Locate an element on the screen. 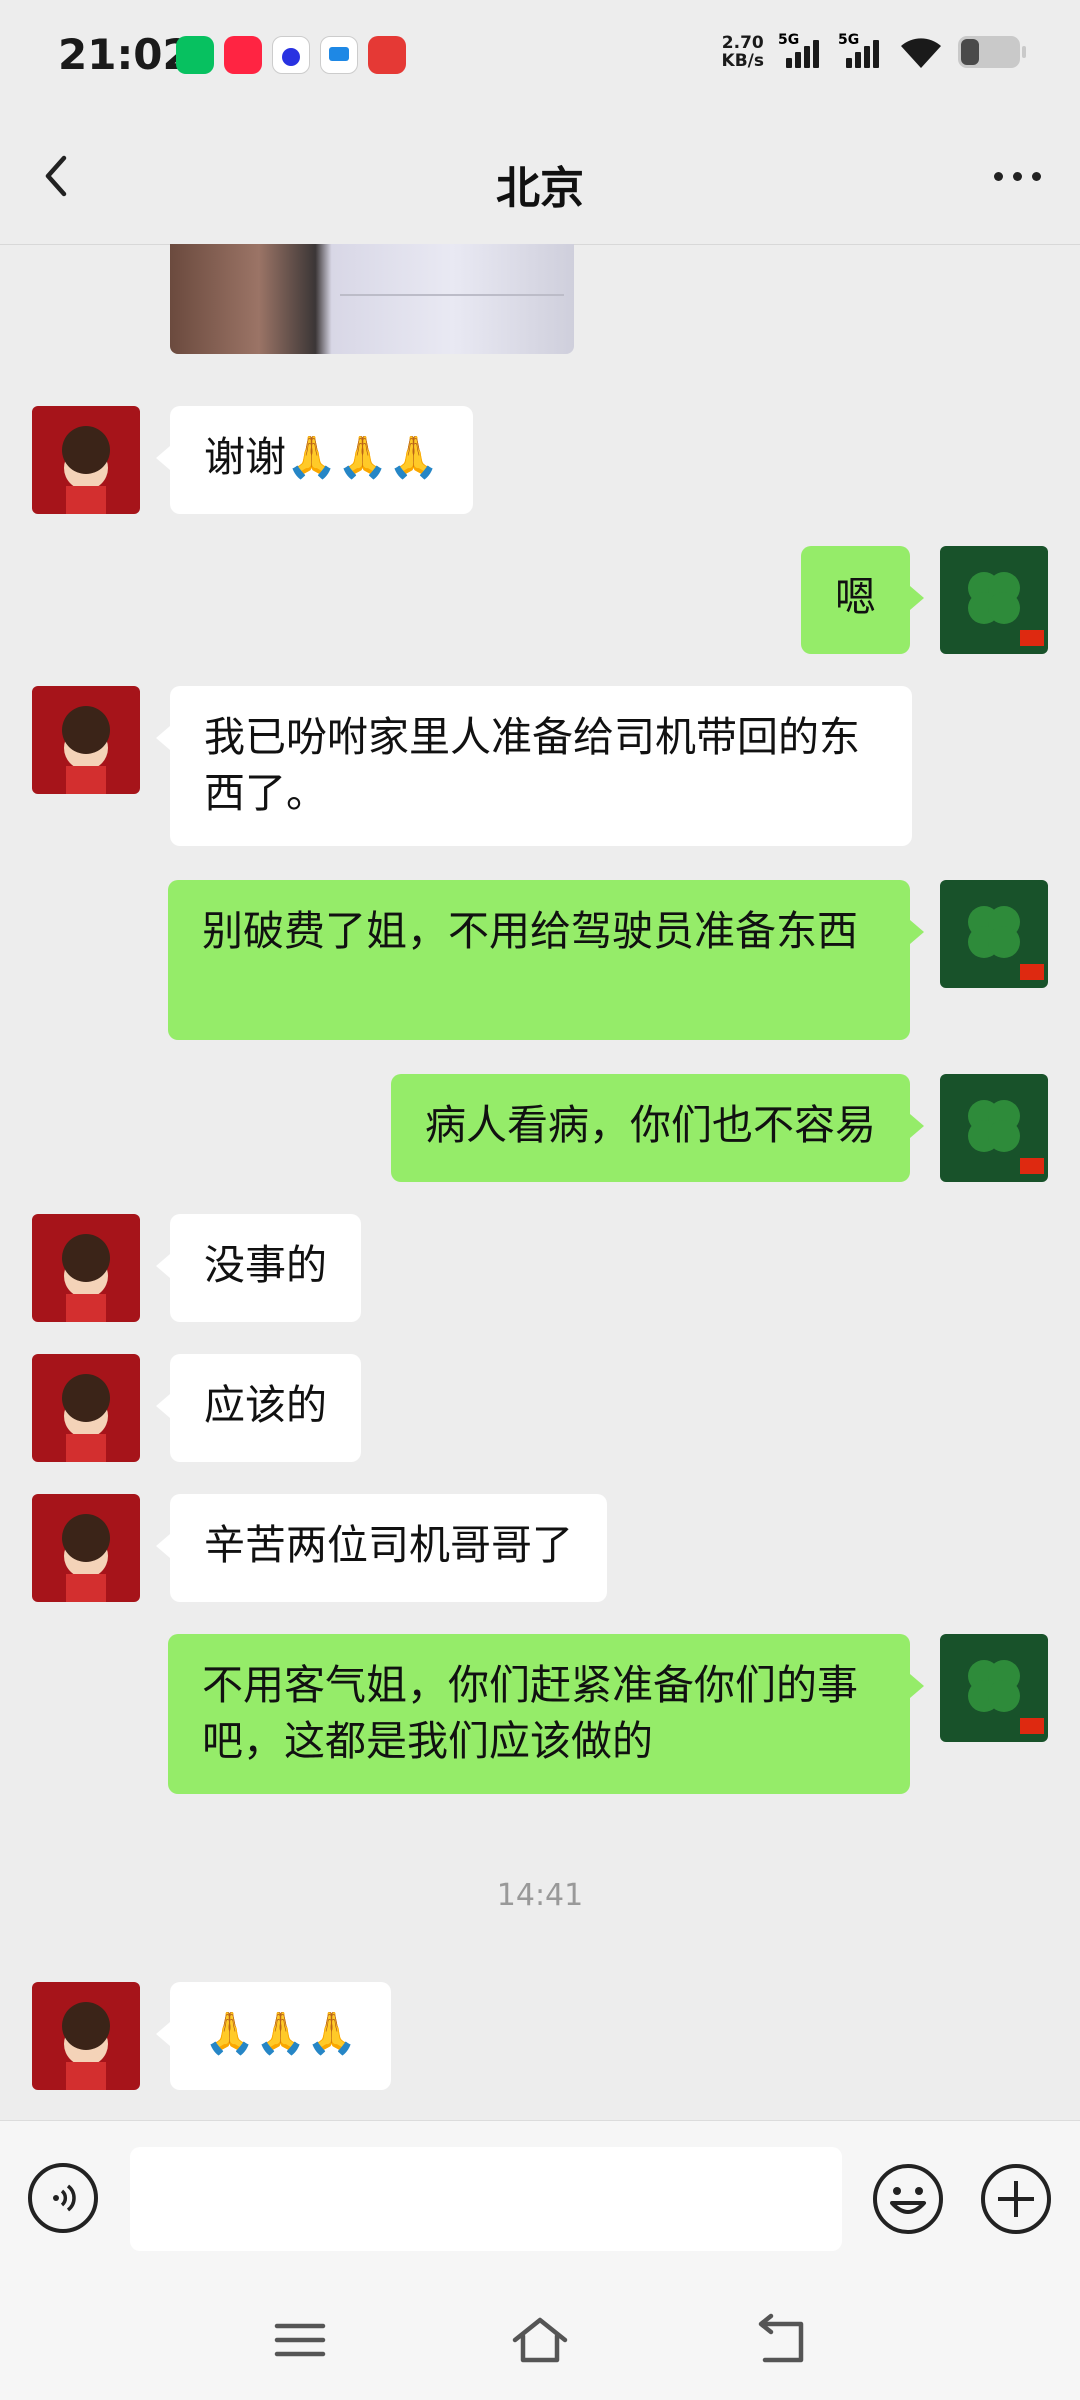 This screenshot has width=1080, height=2400. emoji-icon is located at coordinates (908, 2199).